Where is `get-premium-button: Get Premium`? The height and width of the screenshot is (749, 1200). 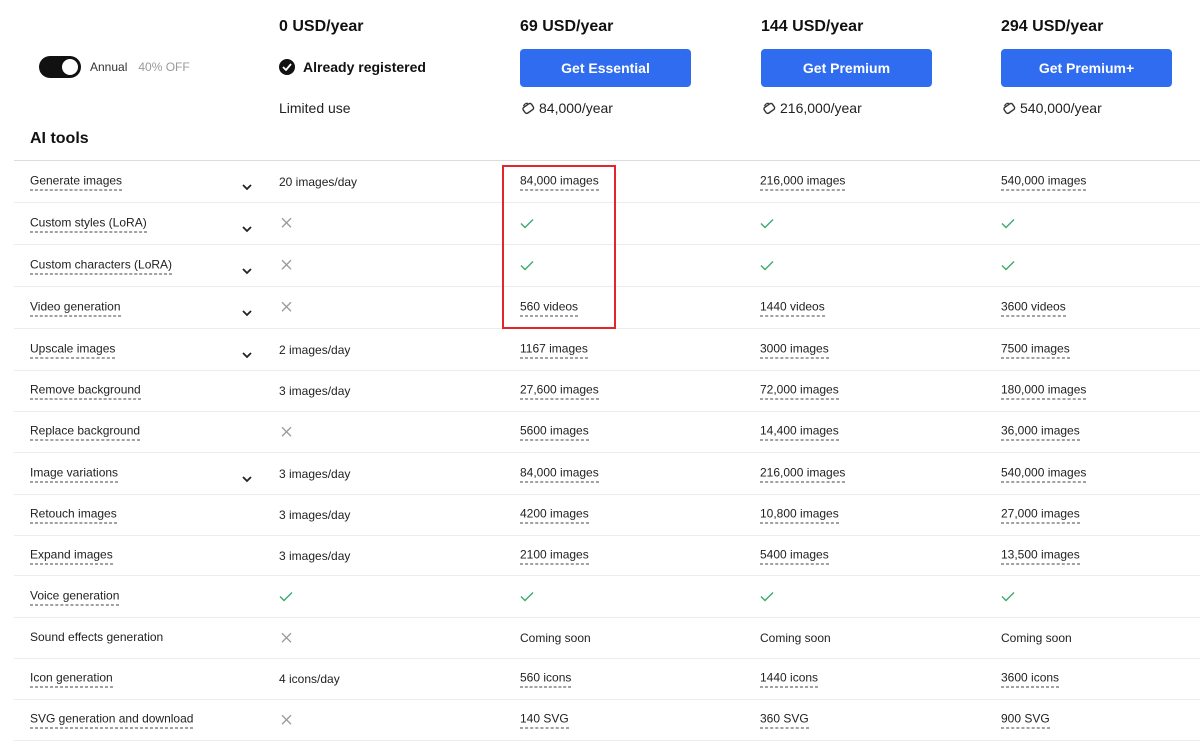 get-premium-button: Get Premium is located at coordinates (846, 68).